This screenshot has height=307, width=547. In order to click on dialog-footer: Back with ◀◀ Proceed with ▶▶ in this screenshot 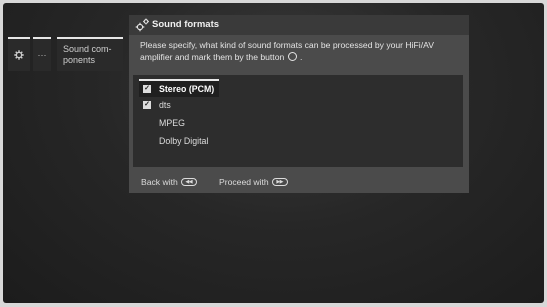, I will do `click(299, 183)`.